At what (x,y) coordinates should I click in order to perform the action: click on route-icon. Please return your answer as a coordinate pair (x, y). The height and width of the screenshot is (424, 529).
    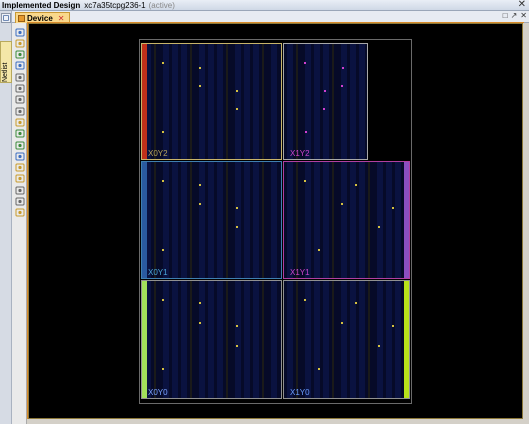
    Looking at the image, I should click on (19, 145).